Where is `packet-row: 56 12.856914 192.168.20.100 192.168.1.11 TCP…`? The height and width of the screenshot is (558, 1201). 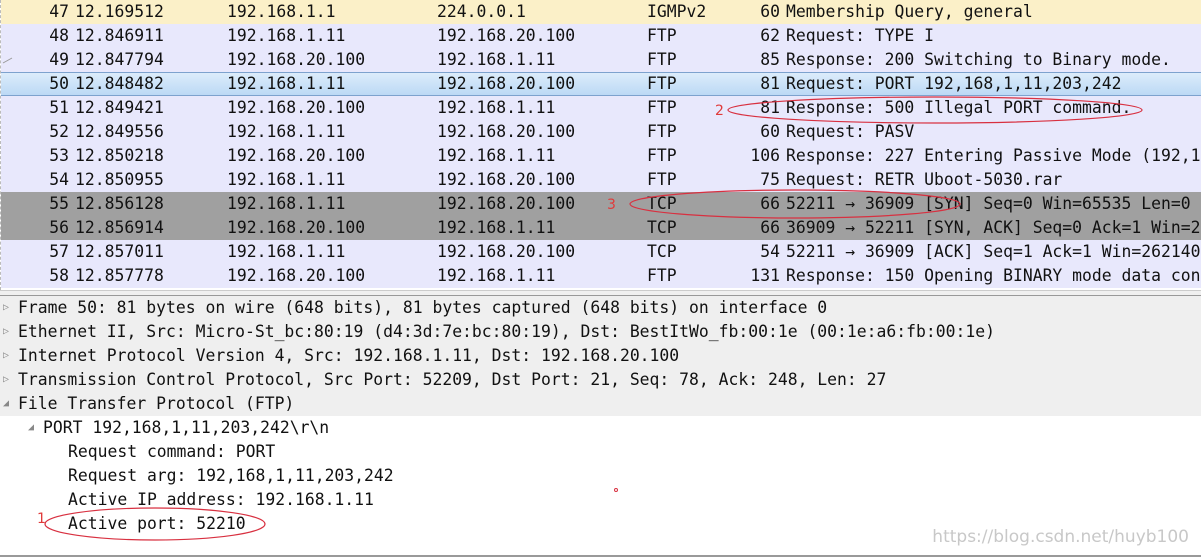
packet-row: 56 12.856914 192.168.20.100 192.168.1.11 TCP… is located at coordinates (601, 228).